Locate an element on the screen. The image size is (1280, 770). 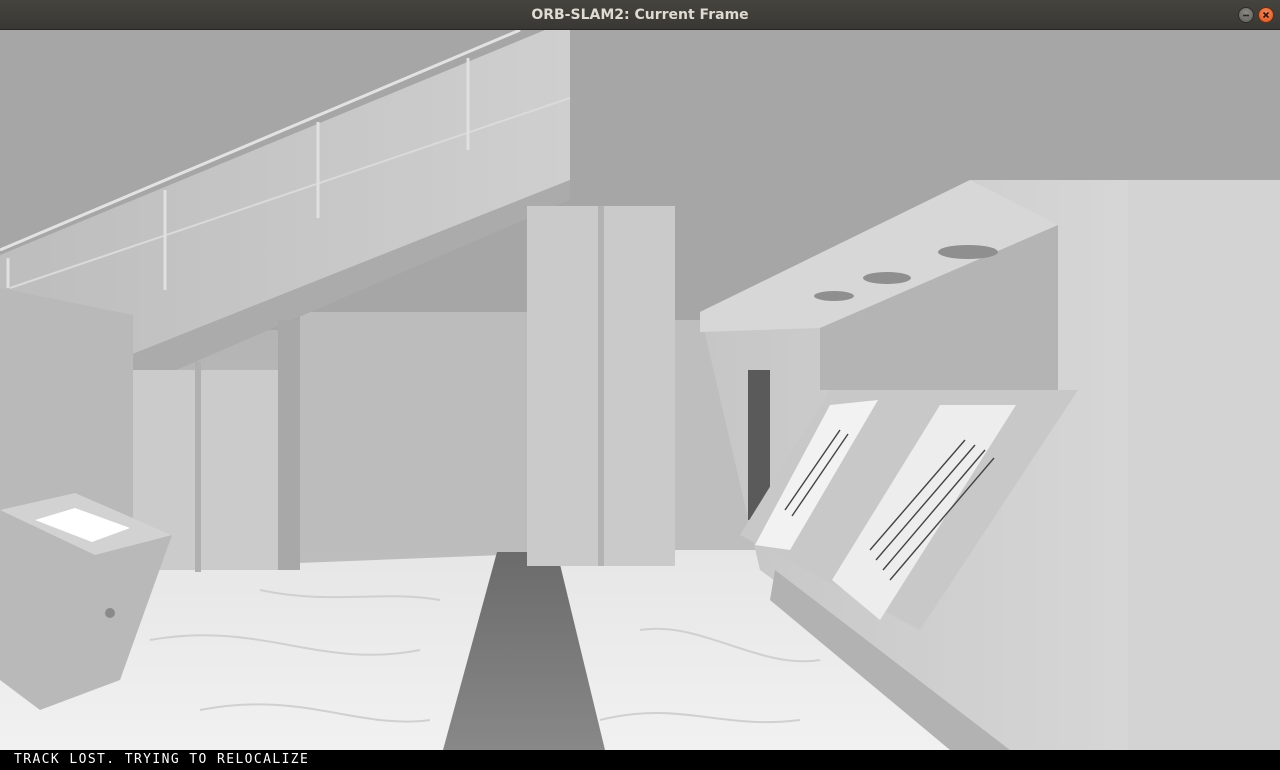
kiosk-button is located at coordinates (110, 613).